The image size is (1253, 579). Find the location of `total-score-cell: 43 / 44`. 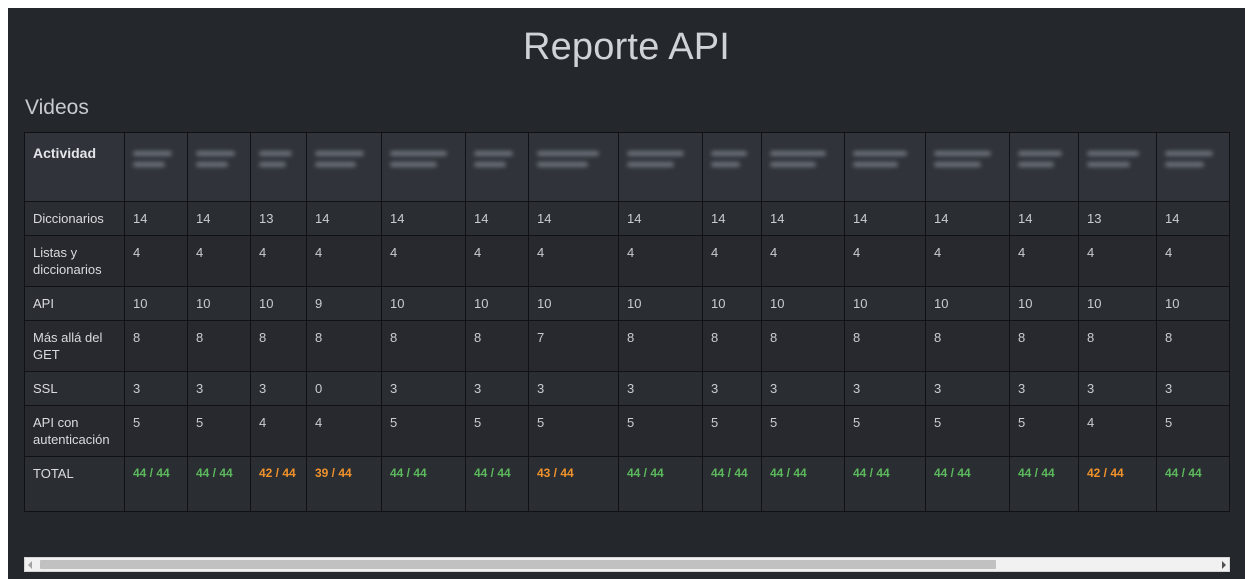

total-score-cell: 43 / 44 is located at coordinates (573, 484).